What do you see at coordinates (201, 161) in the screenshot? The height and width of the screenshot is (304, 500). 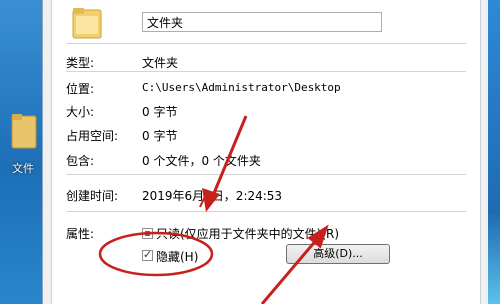 I see `contains-value: 0 个文件，0 个文件夹` at bounding box center [201, 161].